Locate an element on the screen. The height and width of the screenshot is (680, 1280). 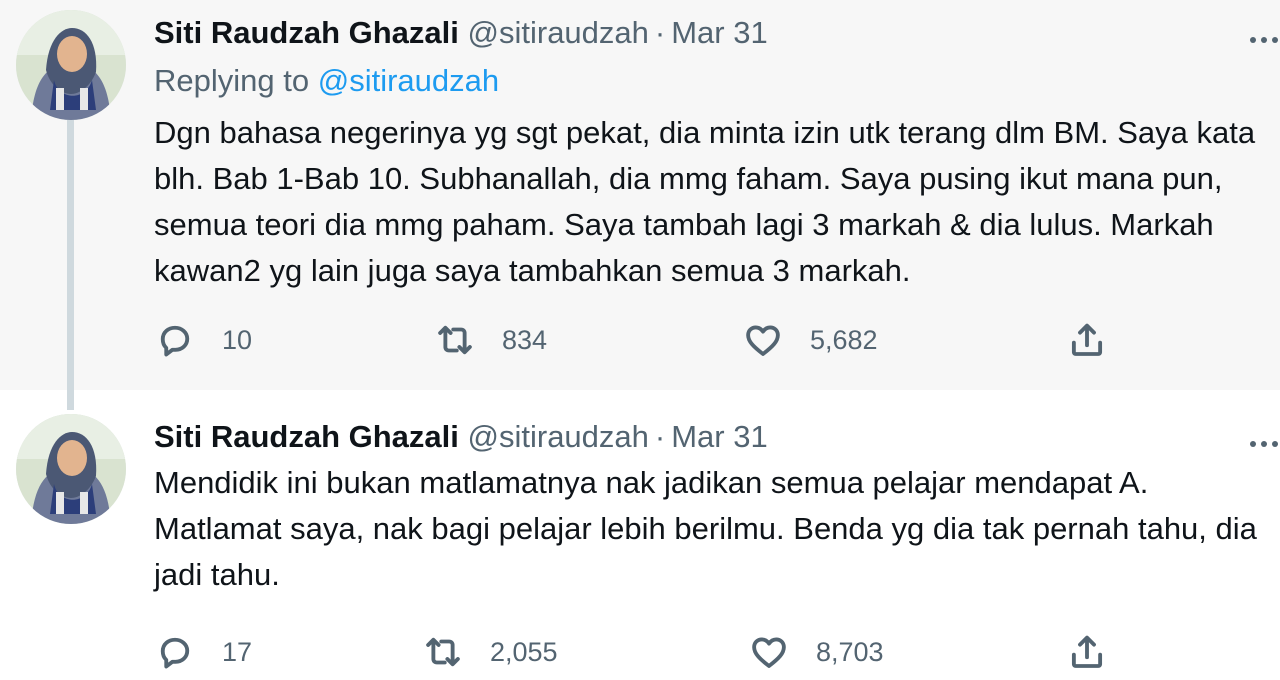
like-button: 8,703 is located at coordinates (816, 652).